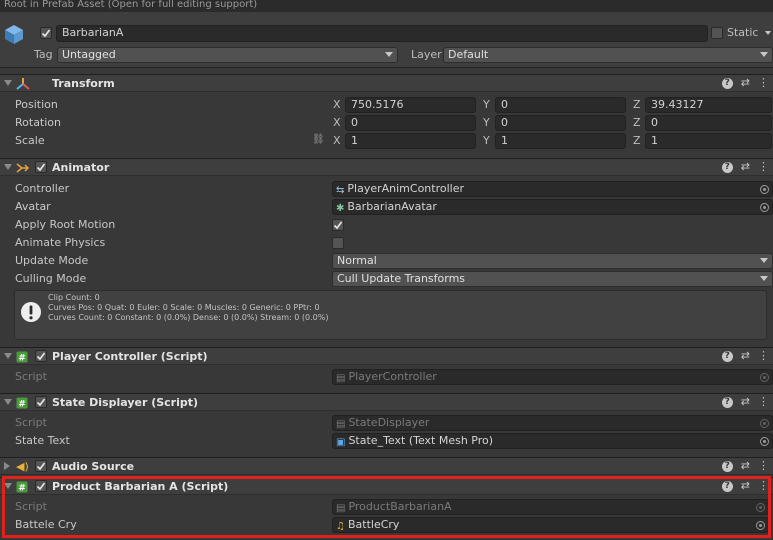 The width and height of the screenshot is (773, 540). What do you see at coordinates (65, 224) in the screenshot?
I see `apply-root-motion-label: Apply Root Motion` at bounding box center [65, 224].